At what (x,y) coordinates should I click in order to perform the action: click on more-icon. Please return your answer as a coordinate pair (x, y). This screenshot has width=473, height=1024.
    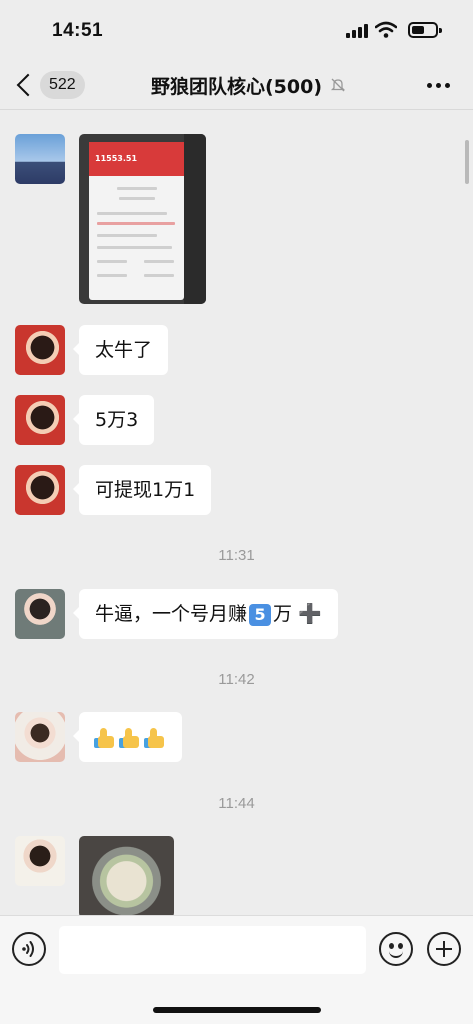
    Looking at the image, I should click on (429, 85).